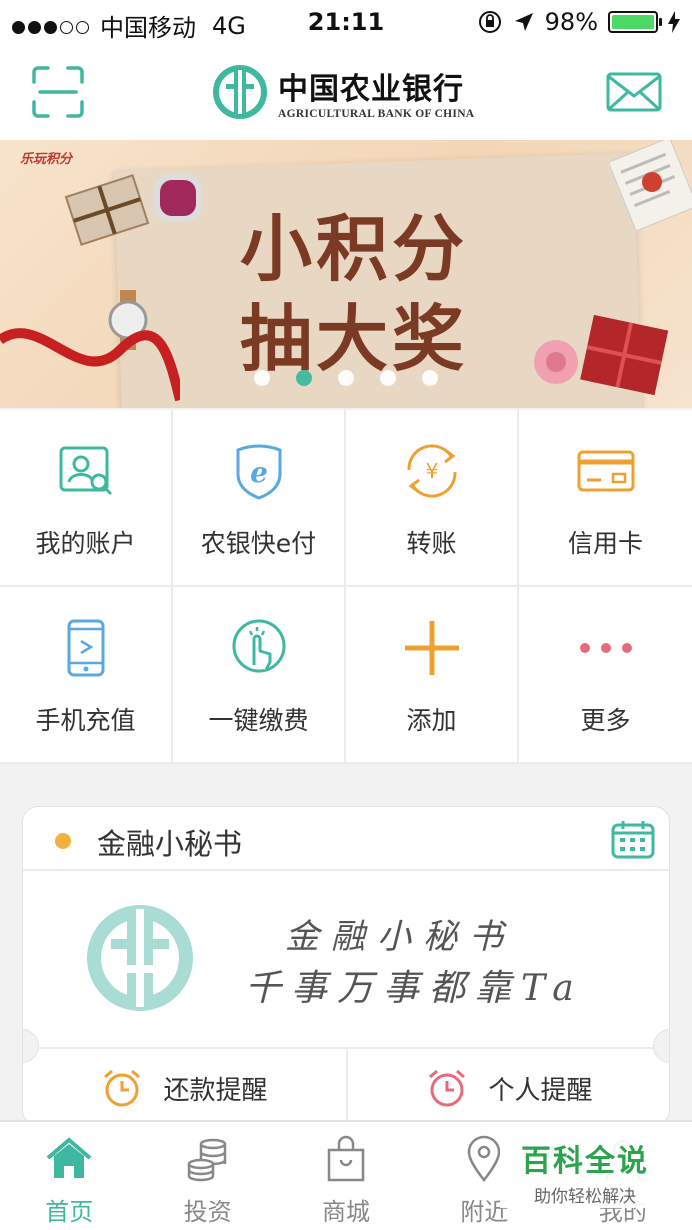 The image size is (692, 1230). What do you see at coordinates (651, 185) in the screenshot?
I see `newspaper-icon` at bounding box center [651, 185].